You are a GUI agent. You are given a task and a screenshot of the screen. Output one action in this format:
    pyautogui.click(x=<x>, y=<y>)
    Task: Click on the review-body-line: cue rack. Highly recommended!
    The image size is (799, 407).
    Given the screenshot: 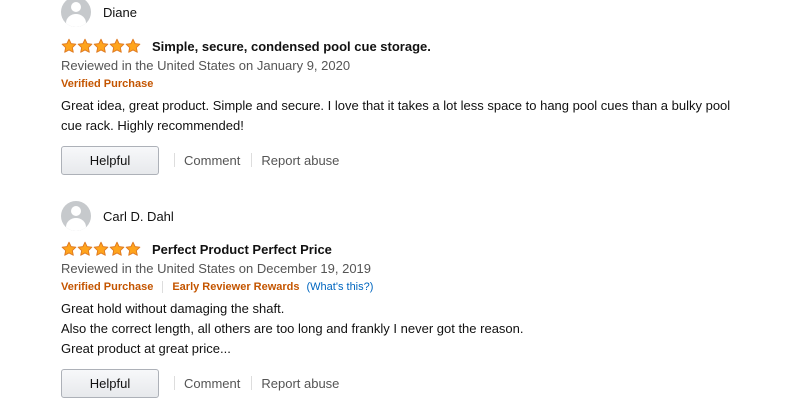 What is the action you would take?
    pyautogui.click(x=152, y=125)
    